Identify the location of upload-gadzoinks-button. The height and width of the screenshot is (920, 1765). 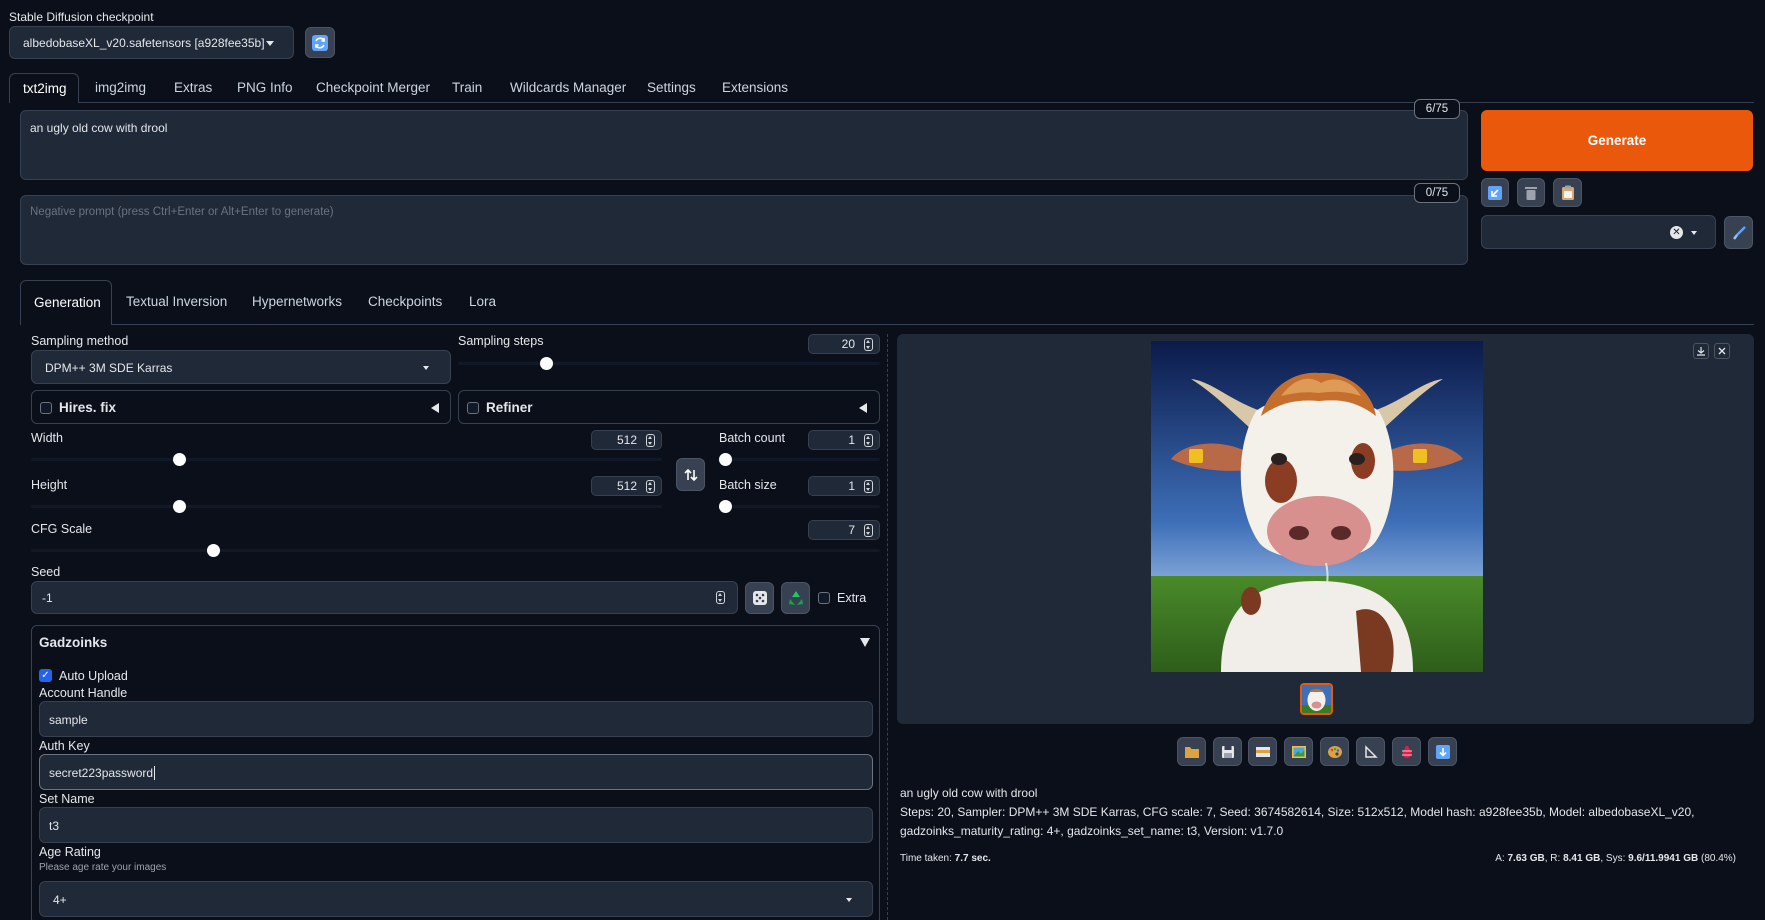
(1406, 751).